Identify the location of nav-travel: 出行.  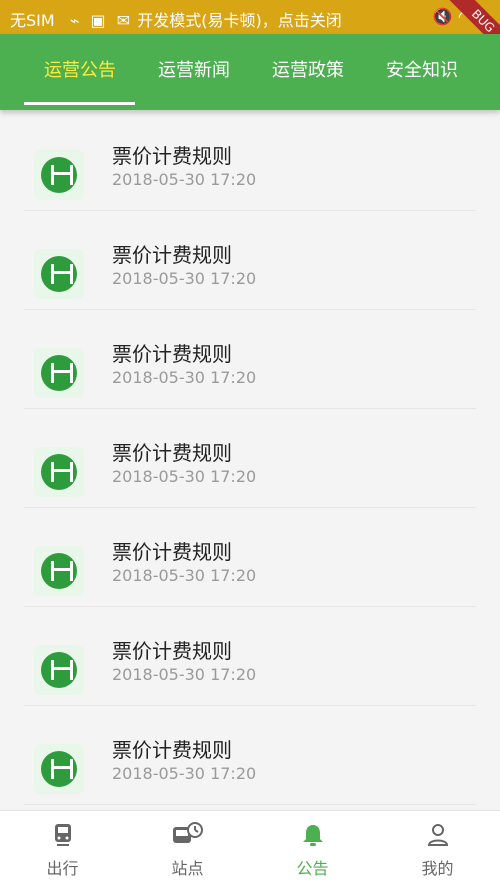
(62, 850).